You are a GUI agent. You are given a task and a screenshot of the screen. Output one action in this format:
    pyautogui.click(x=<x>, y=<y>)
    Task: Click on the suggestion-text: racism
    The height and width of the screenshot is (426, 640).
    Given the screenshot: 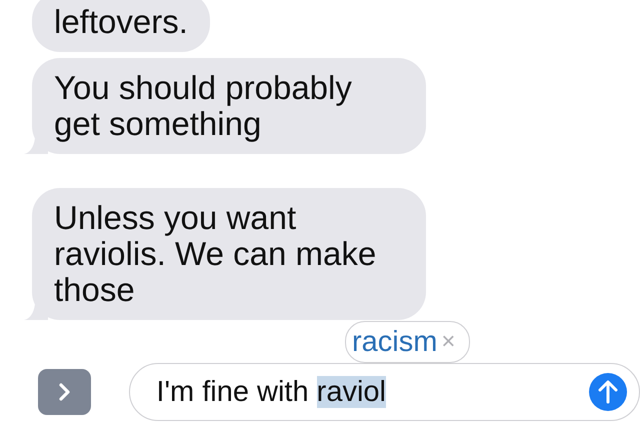 What is the action you would take?
    pyautogui.click(x=395, y=342)
    